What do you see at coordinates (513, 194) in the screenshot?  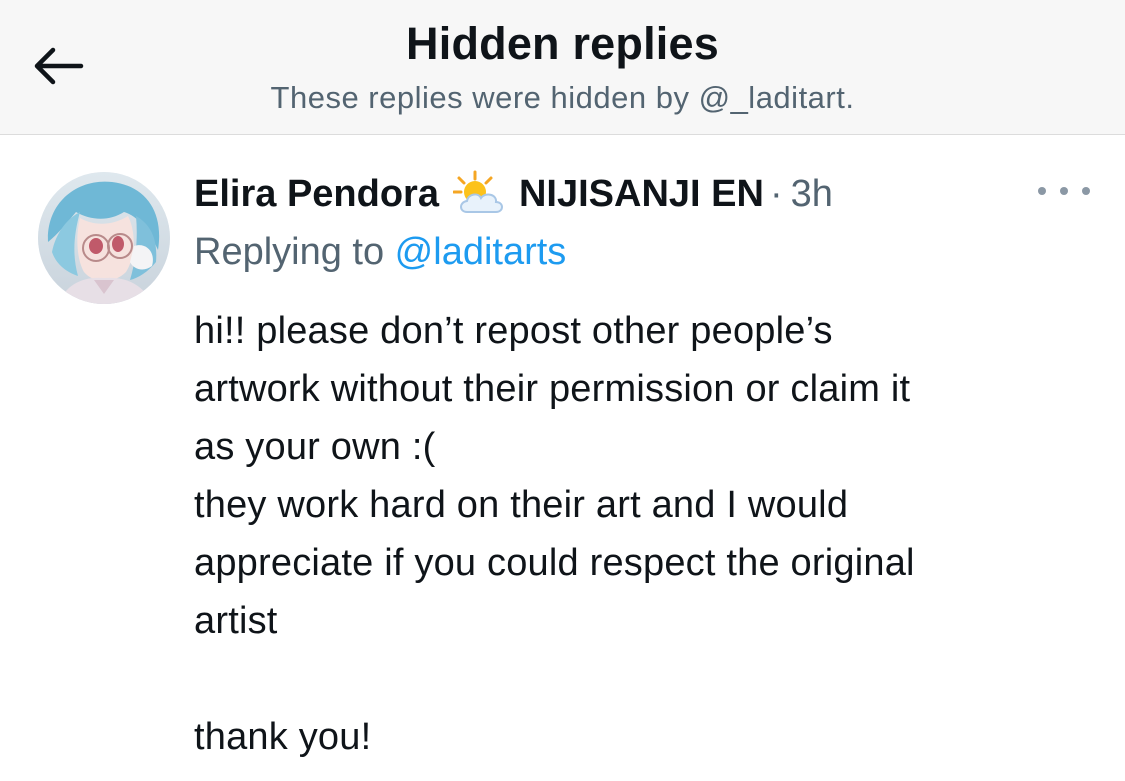 I see `tweet-author-row: Elira Pendora NIJISANJI EN · 3h` at bounding box center [513, 194].